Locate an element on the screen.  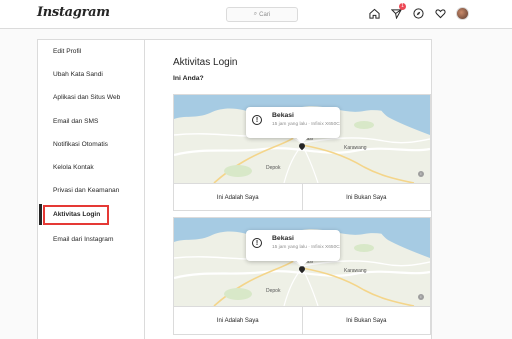
sidebar-item-privacy-security: Privasi dan Keamanan is located at coordinates (86, 190).